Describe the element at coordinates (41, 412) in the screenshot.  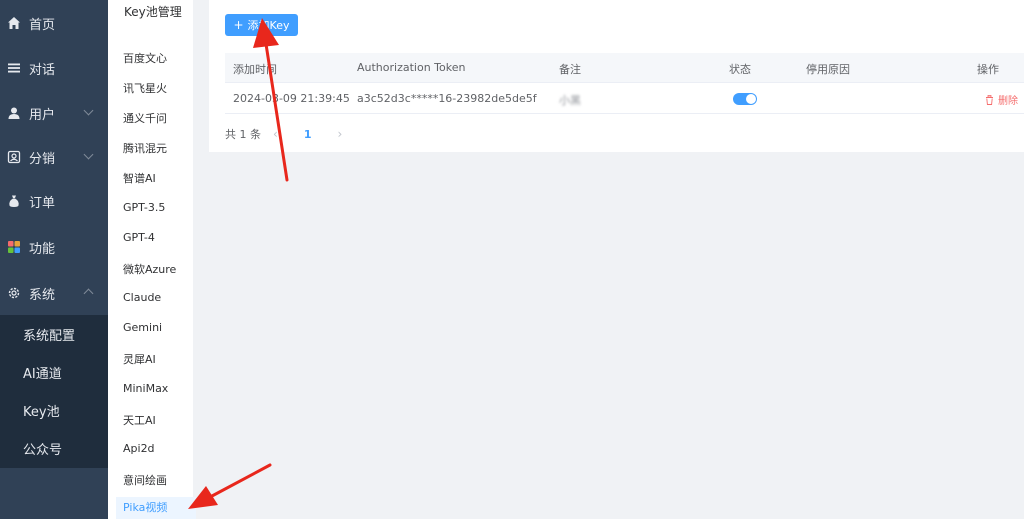
I see `submenu-label: Key池` at that location.